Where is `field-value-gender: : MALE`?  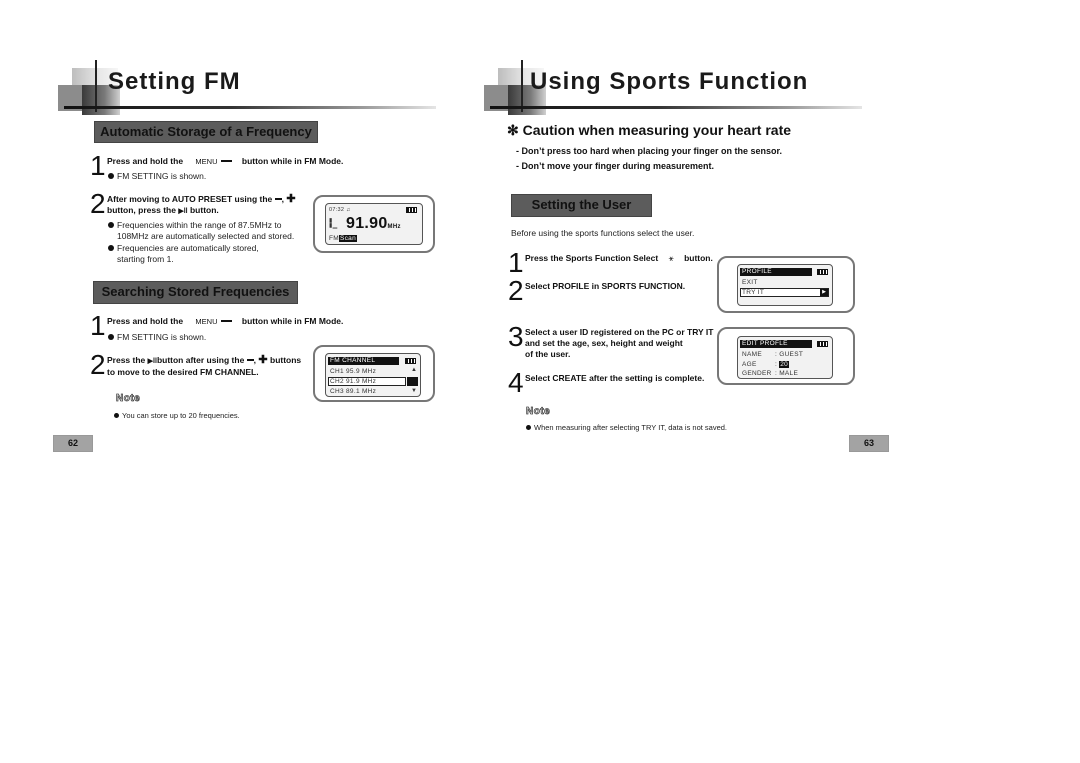 field-value-gender: : MALE is located at coordinates (787, 373).